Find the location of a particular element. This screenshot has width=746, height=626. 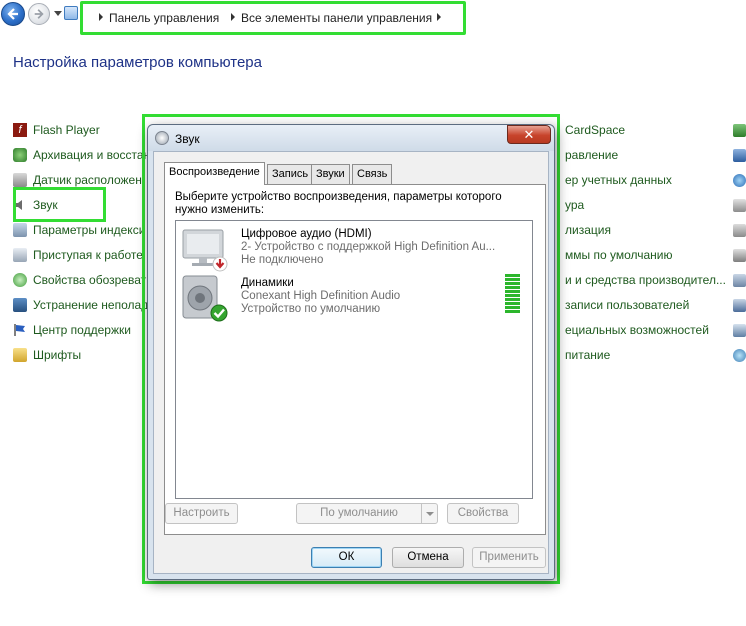

apply-button: Применить is located at coordinates (509, 557).